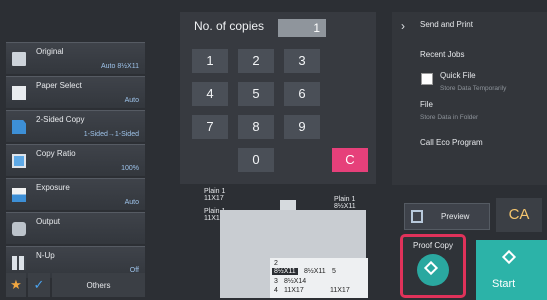 The image size is (547, 300). I want to click on setting-exposure: Exposure Auto, so click(75, 194).